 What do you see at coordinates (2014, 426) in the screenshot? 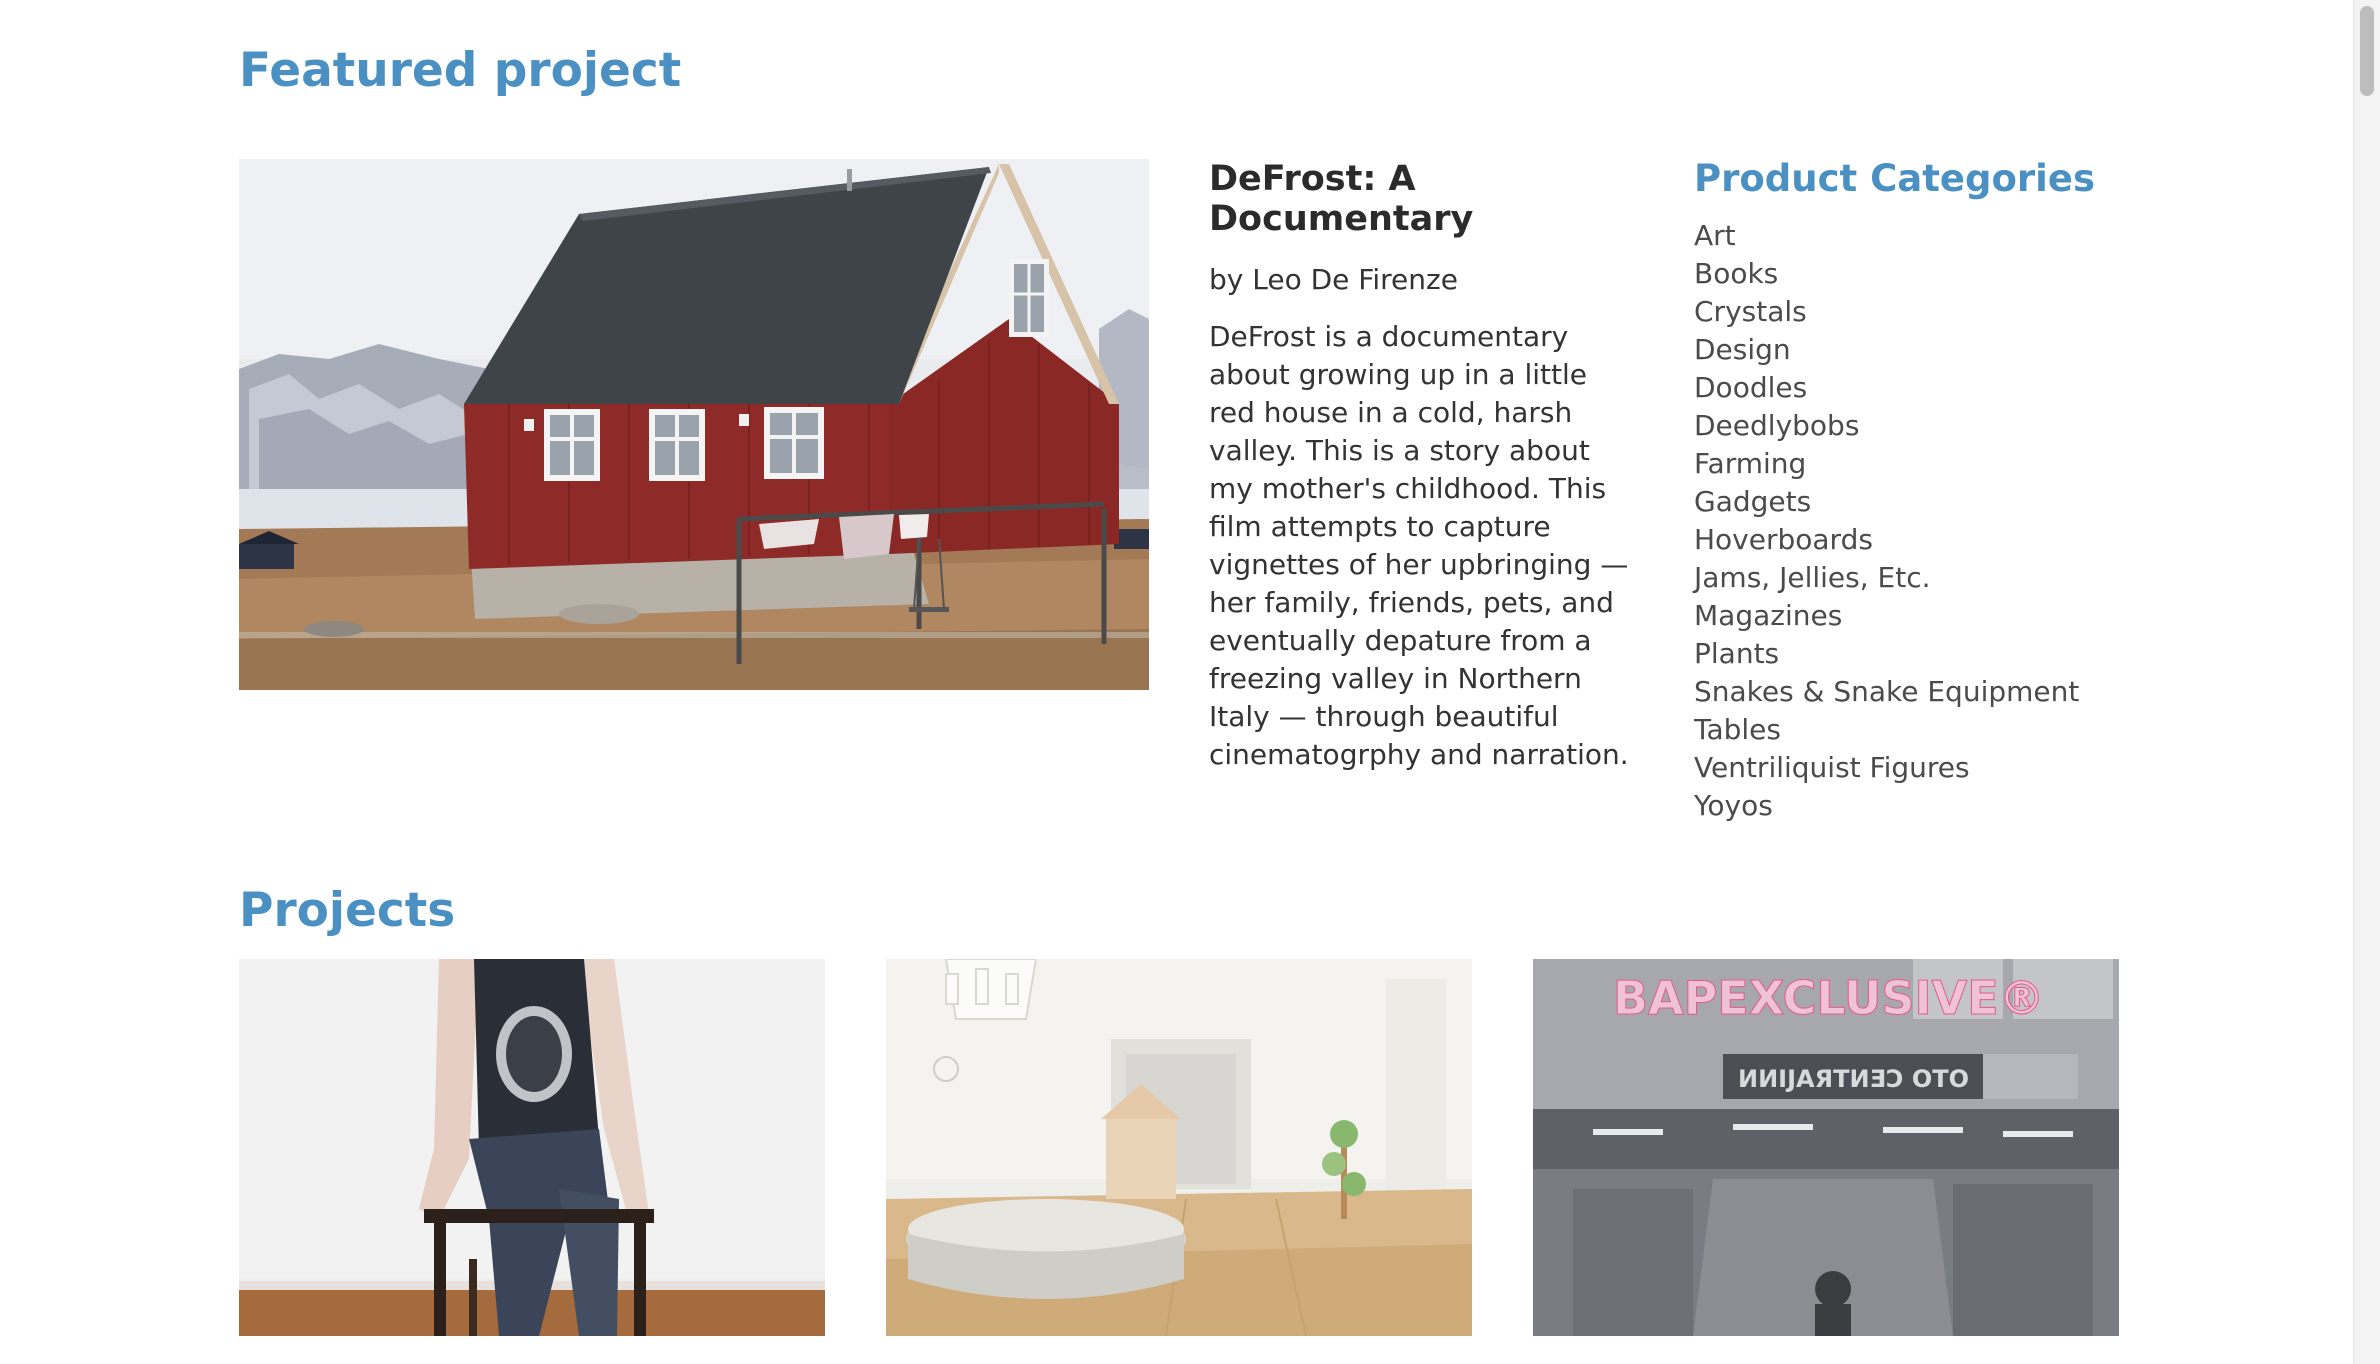
I see `category-item: Deedlybobs` at bounding box center [2014, 426].